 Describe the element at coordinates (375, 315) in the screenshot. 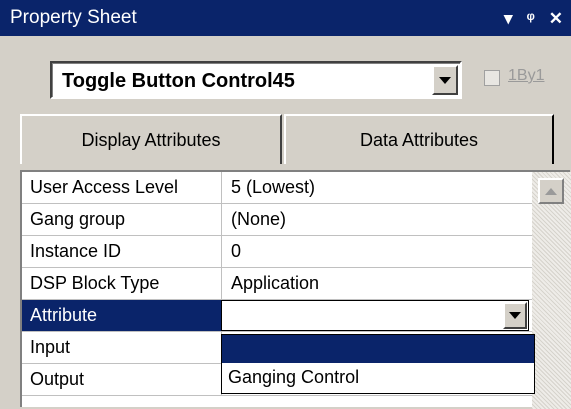

I see `attribute-select` at that location.